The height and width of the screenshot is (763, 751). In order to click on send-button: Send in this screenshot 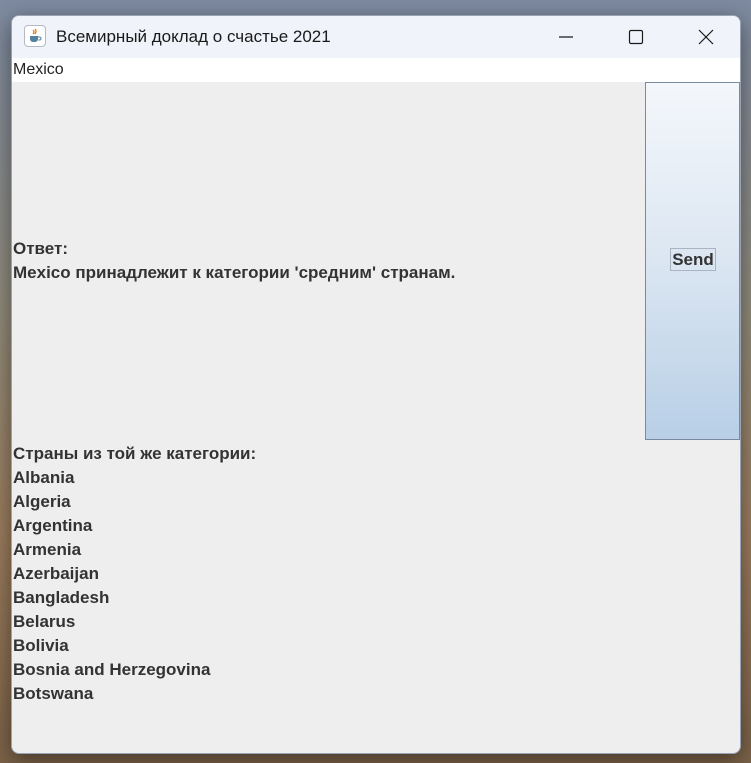, I will do `click(692, 261)`.